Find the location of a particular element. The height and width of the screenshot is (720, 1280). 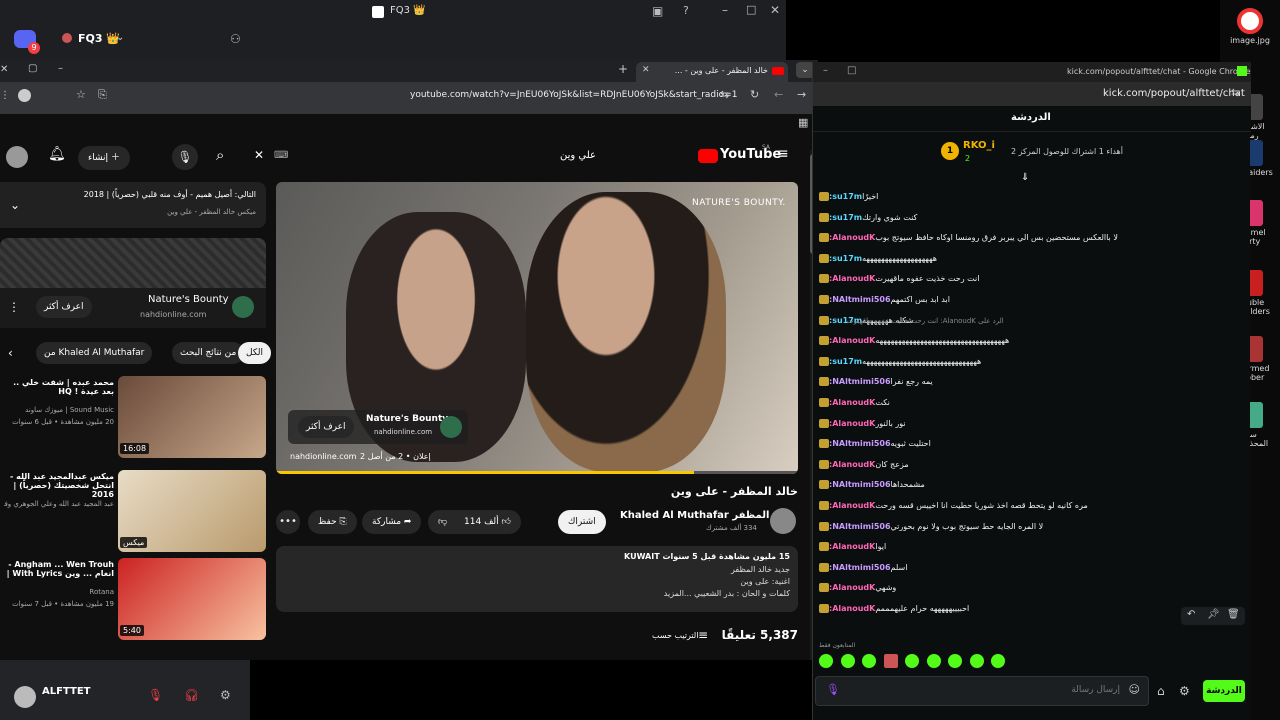

video-progress-track is located at coordinates (537, 472).